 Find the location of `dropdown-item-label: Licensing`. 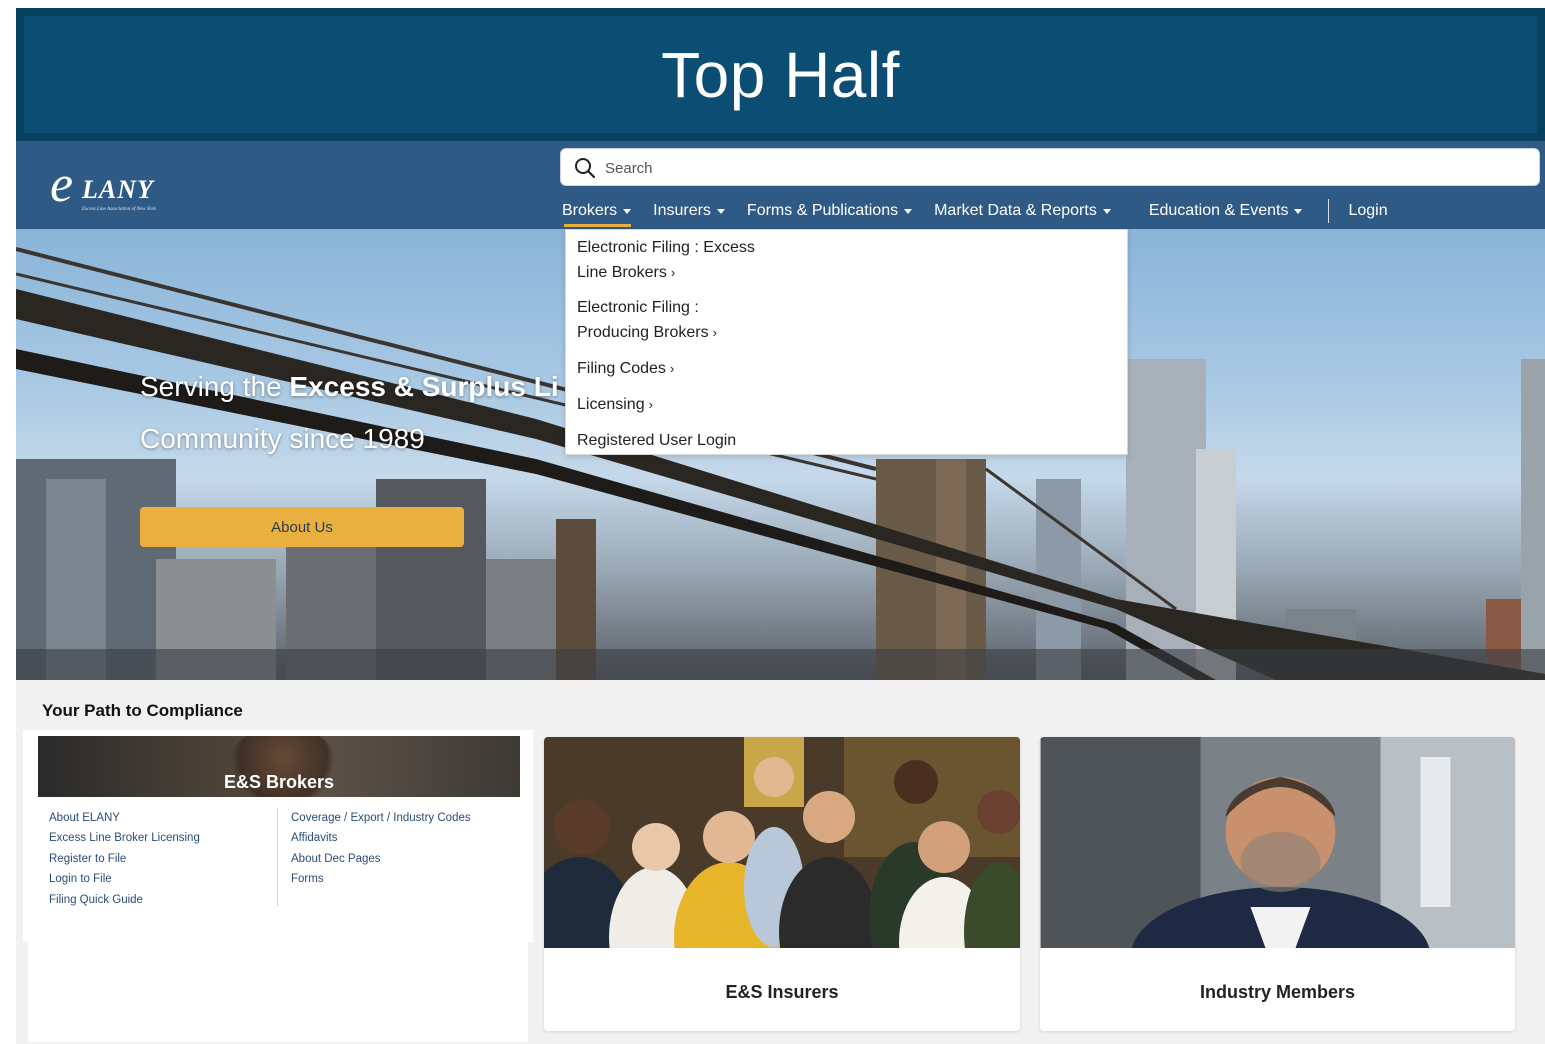

dropdown-item-label: Licensing is located at coordinates (611, 404).